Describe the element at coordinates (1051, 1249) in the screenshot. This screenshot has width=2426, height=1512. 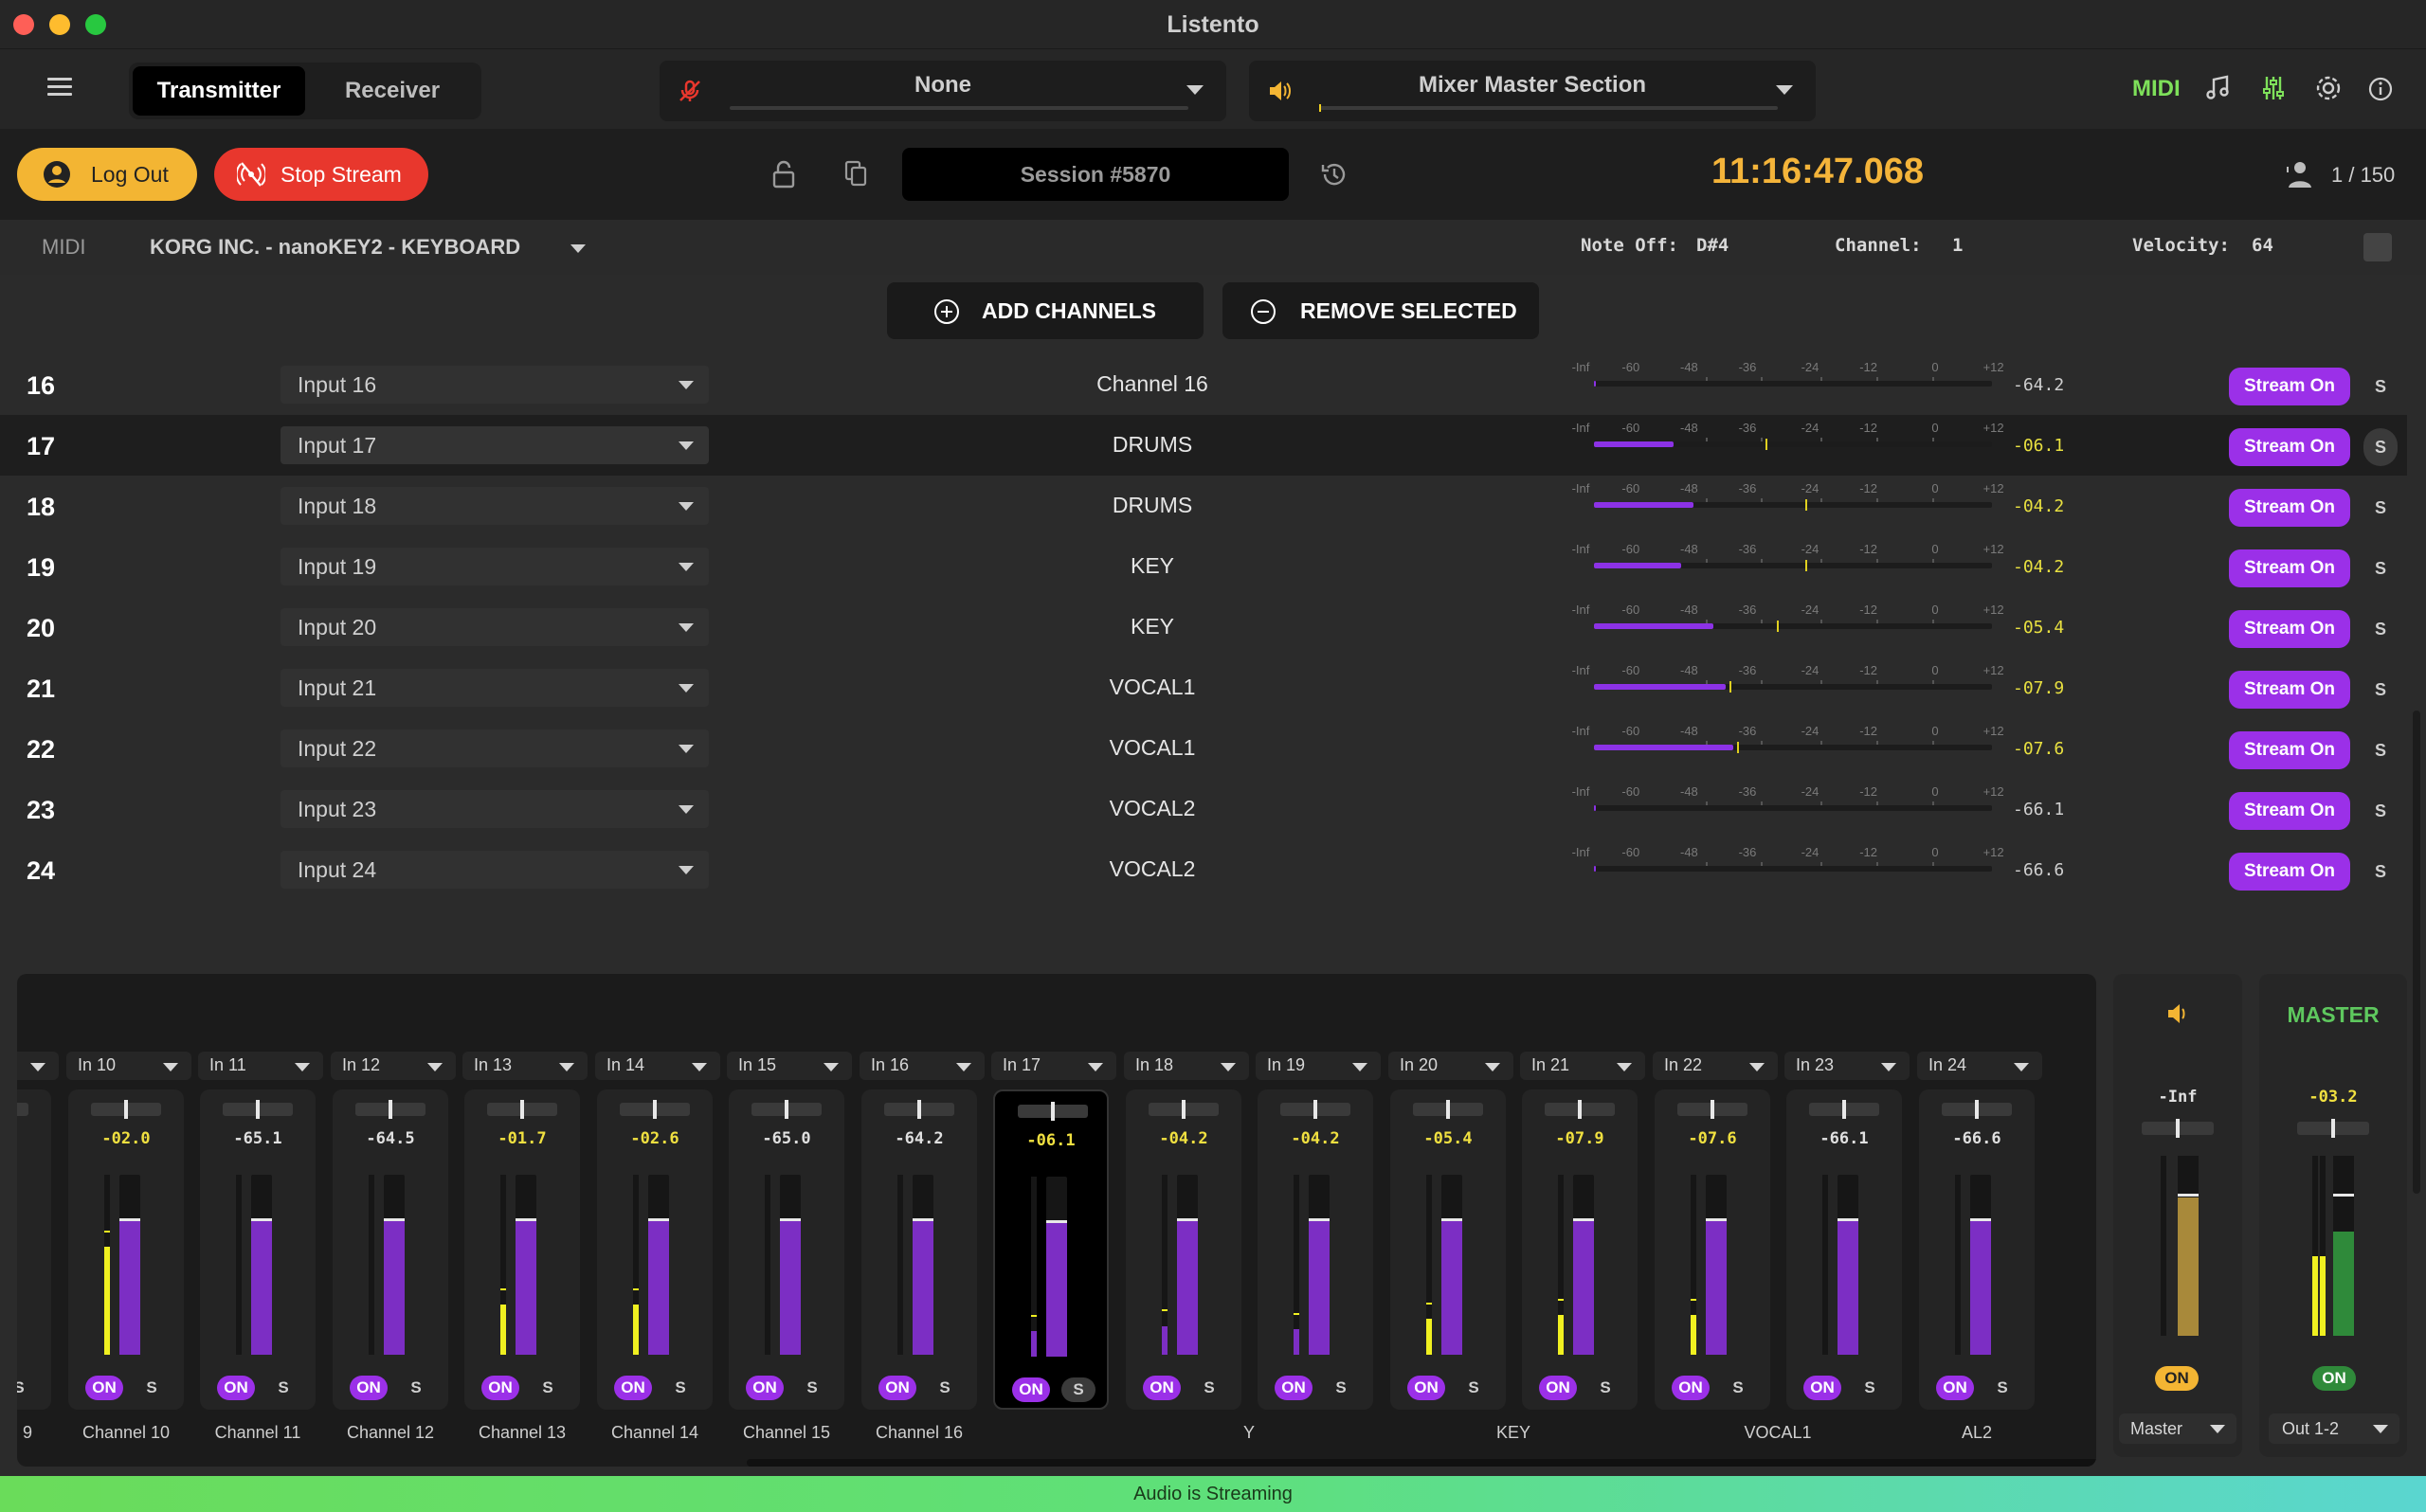
I see `mixer-strip: -06.1 ON S` at that location.